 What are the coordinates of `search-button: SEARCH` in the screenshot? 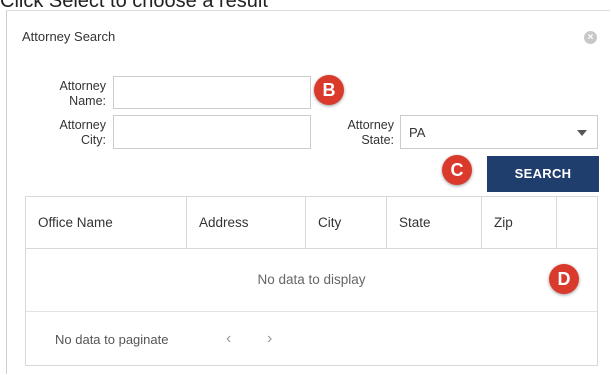 It's located at (543, 174).